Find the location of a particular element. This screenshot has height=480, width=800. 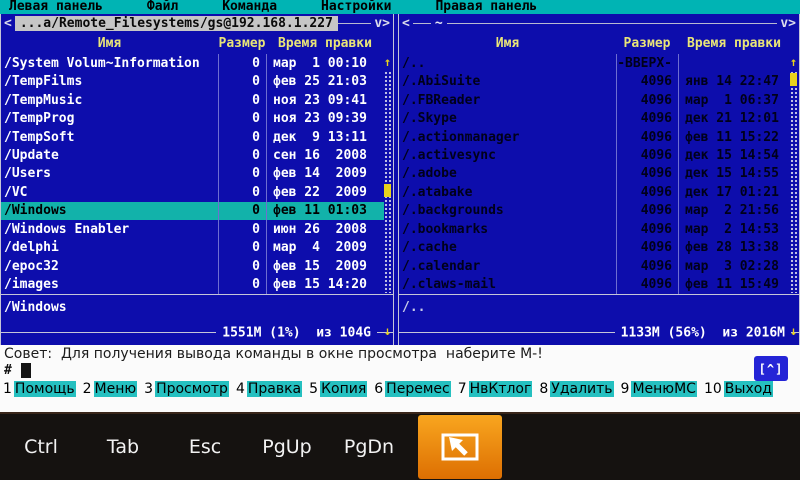

fkey-1-button: 1 Помощь is located at coordinates (39, 388).